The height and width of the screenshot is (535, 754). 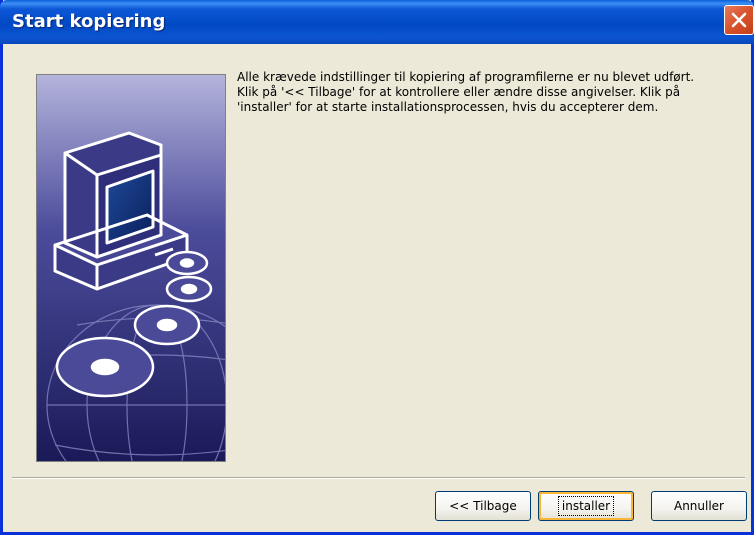 What do you see at coordinates (377, 22) in the screenshot?
I see `title-bar: Start kopiering` at bounding box center [377, 22].